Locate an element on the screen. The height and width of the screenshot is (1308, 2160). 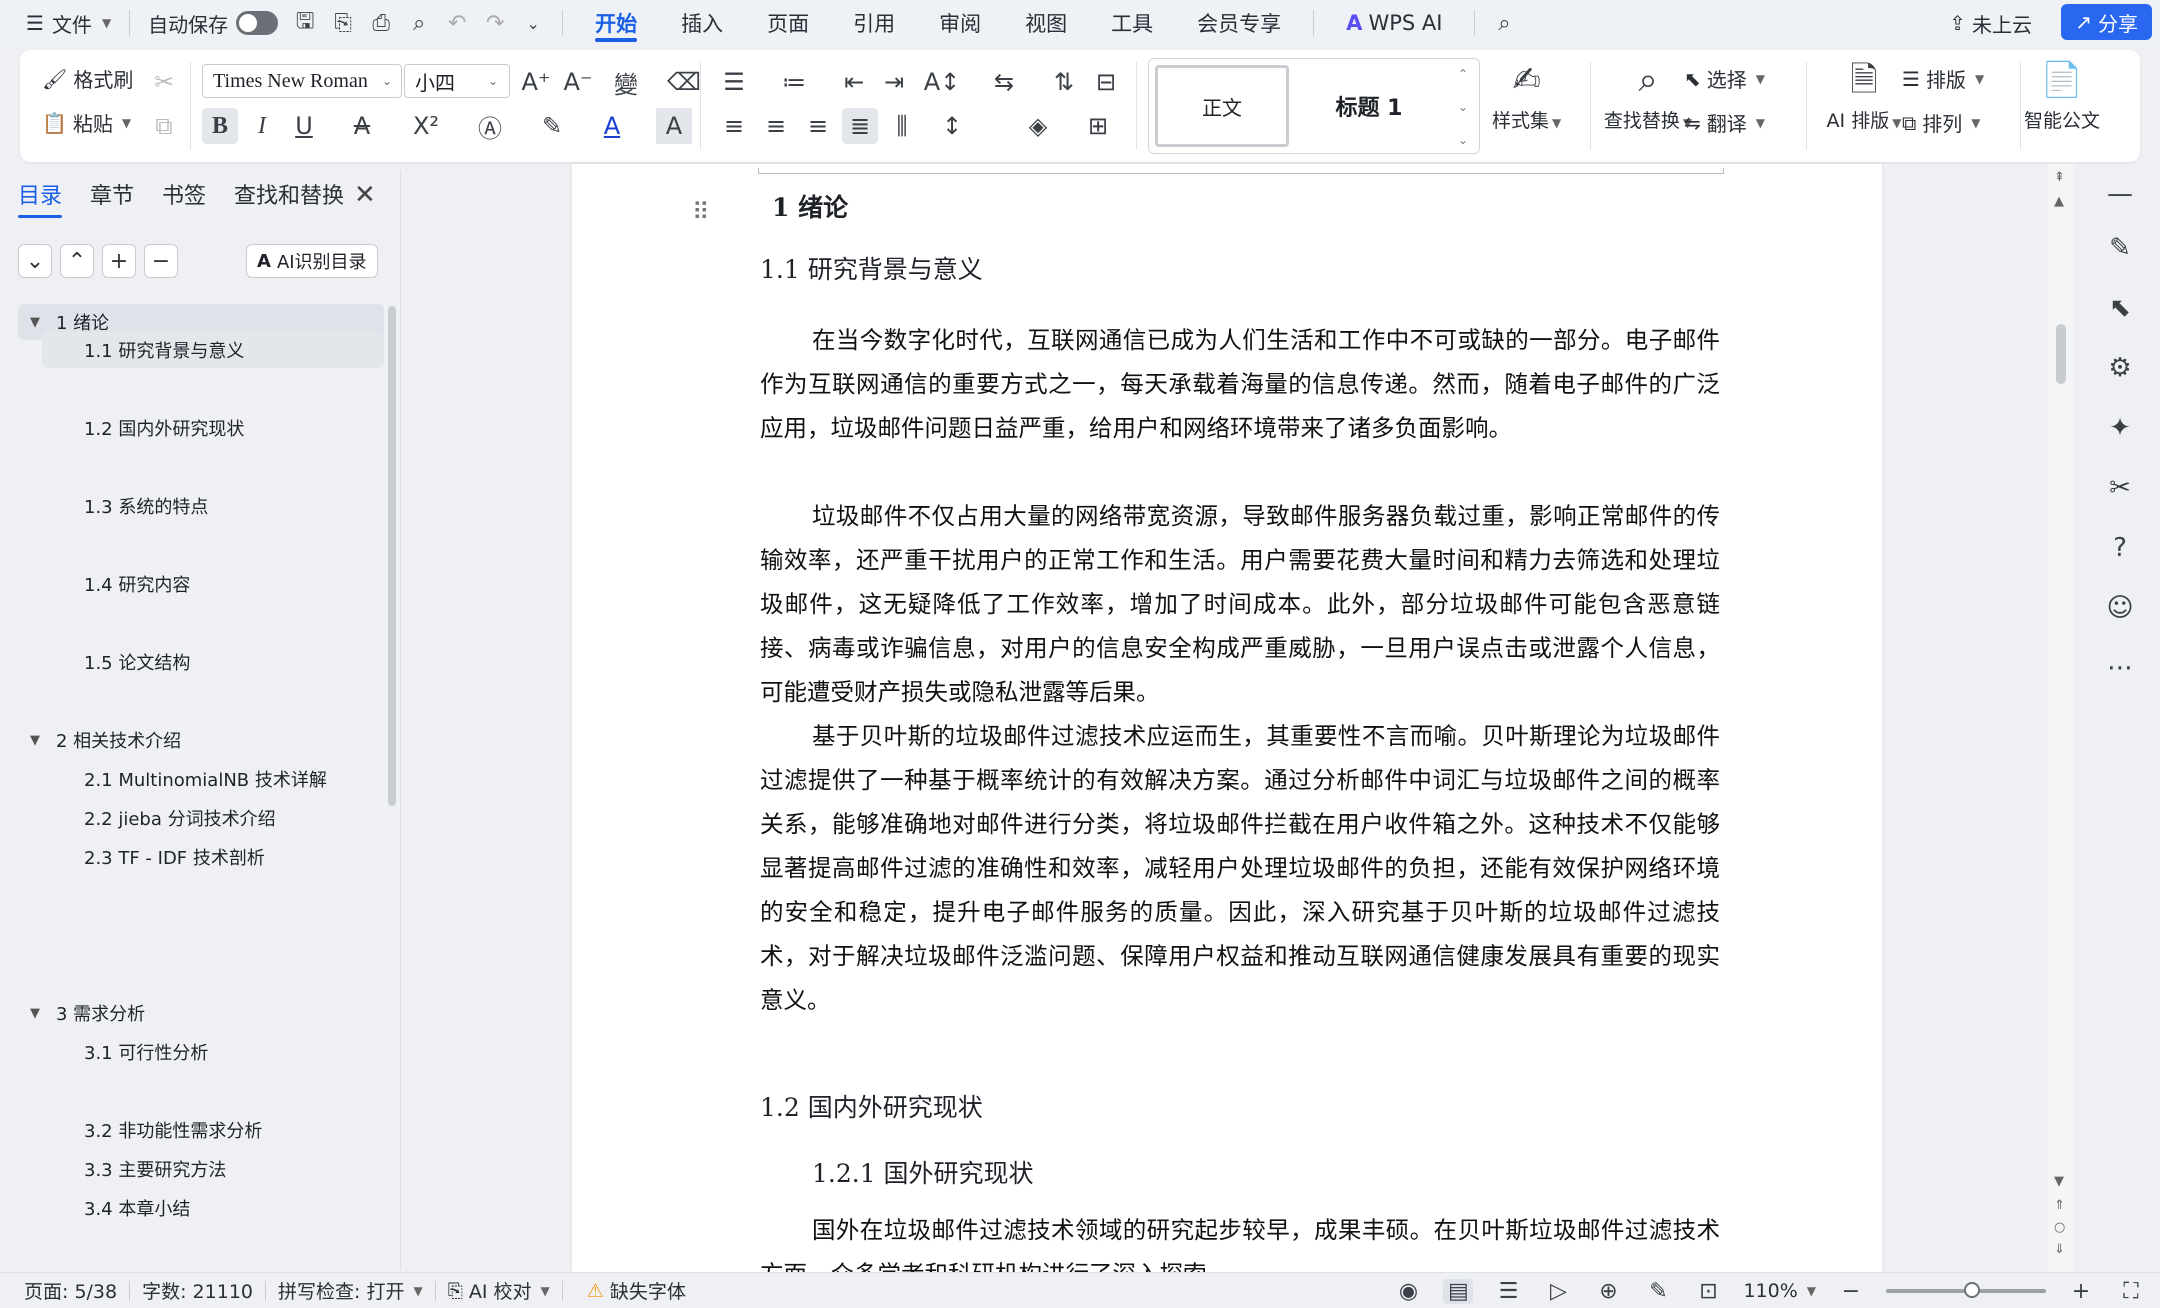
underline-button: U is located at coordinates (304, 126).